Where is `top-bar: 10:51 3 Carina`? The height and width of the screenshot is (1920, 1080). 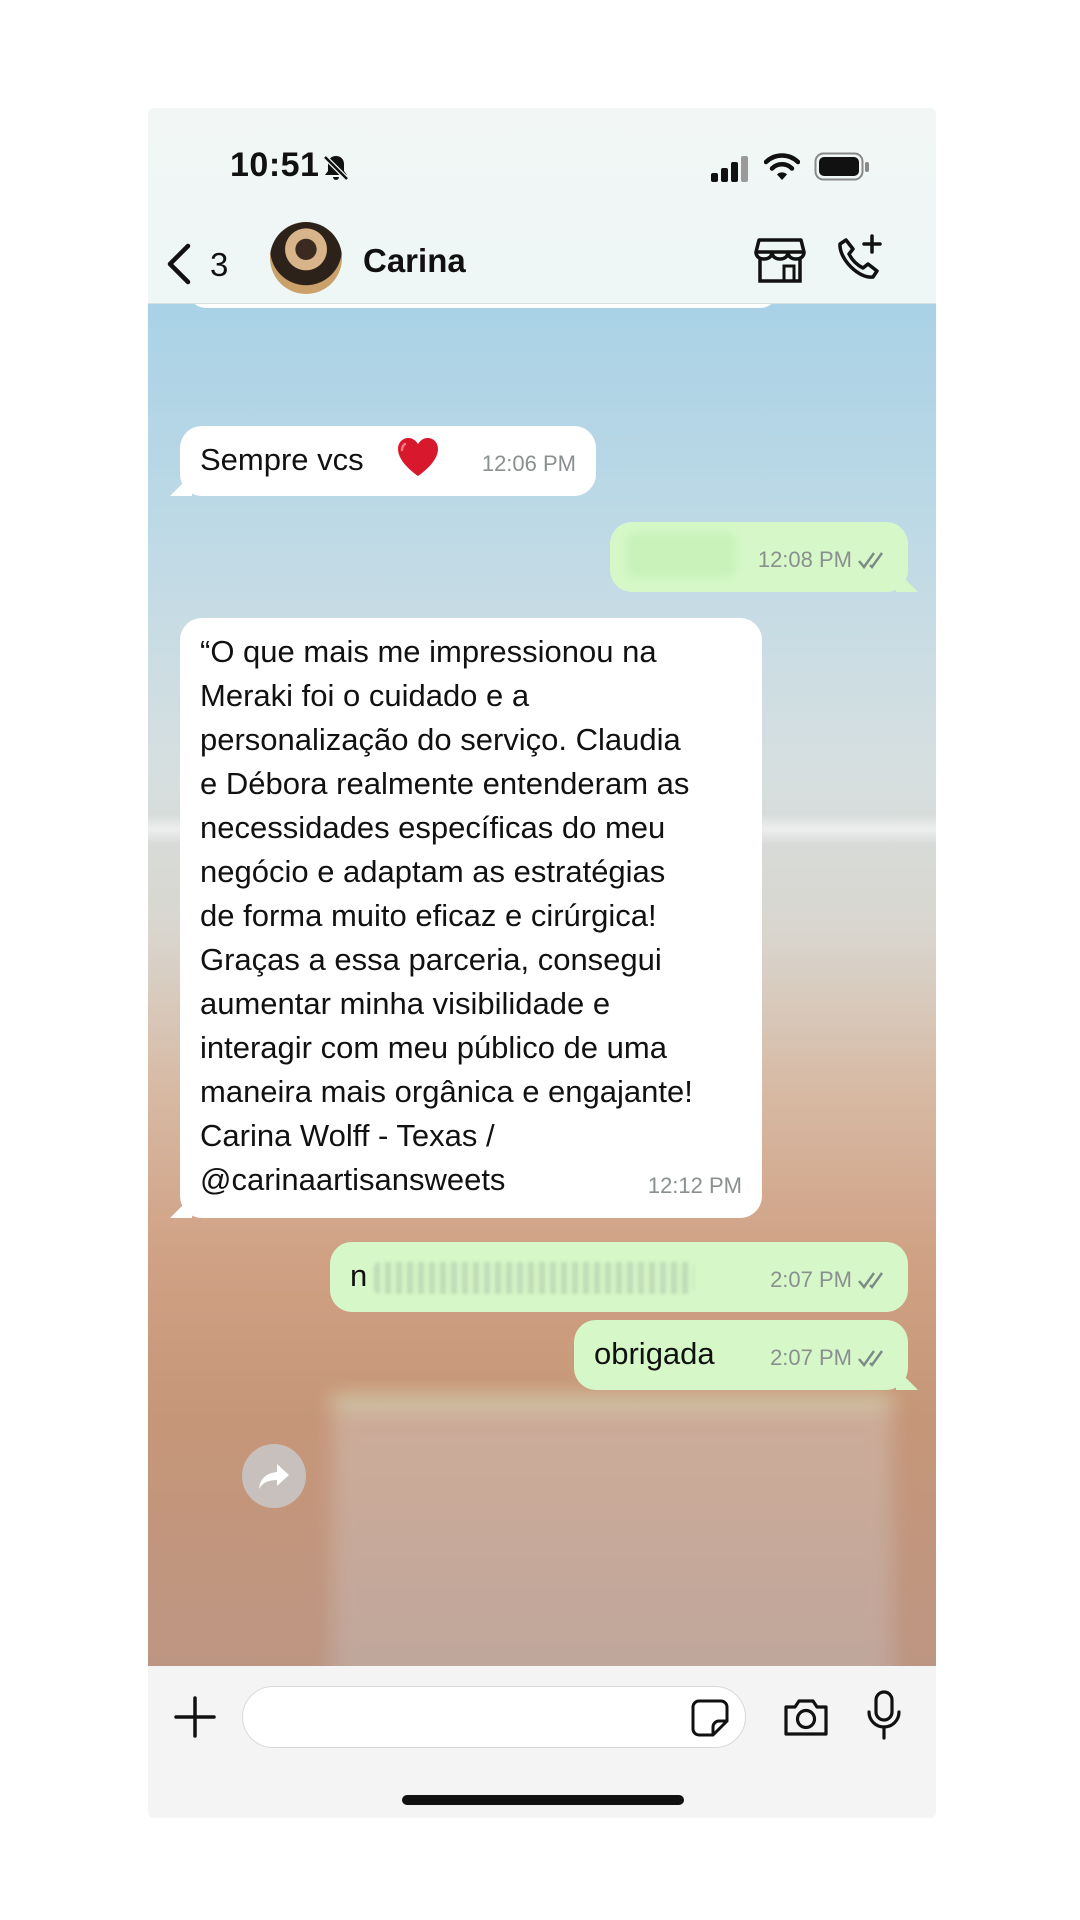 top-bar: 10:51 3 Carina is located at coordinates (542, 206).